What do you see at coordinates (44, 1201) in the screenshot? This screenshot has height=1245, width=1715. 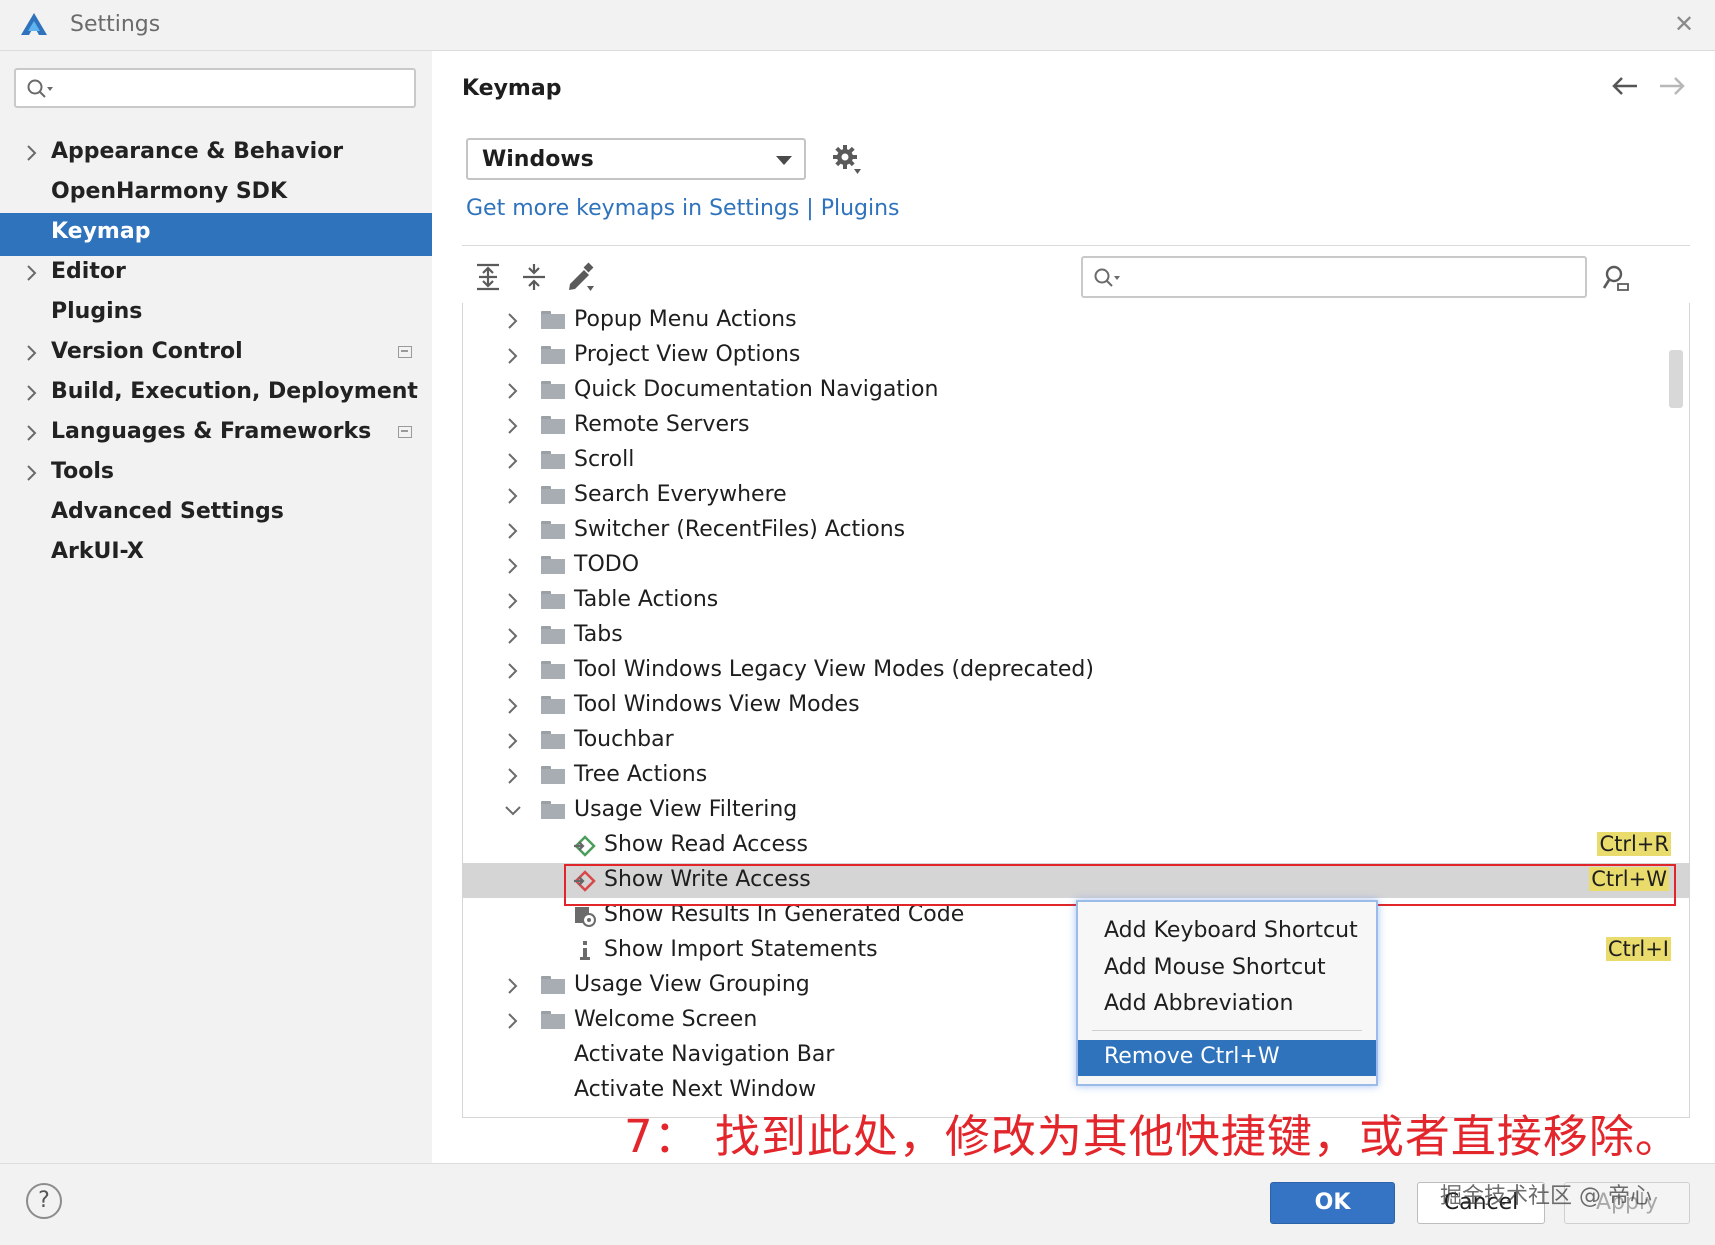 I see `help-button: ?` at bounding box center [44, 1201].